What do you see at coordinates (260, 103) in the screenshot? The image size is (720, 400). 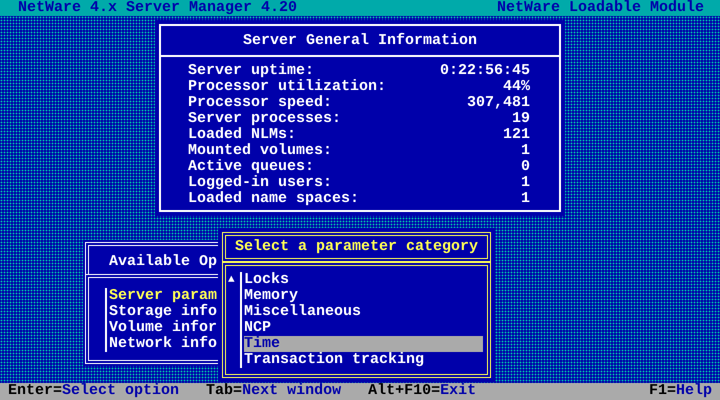 I see `info-label: Processor speed:` at bounding box center [260, 103].